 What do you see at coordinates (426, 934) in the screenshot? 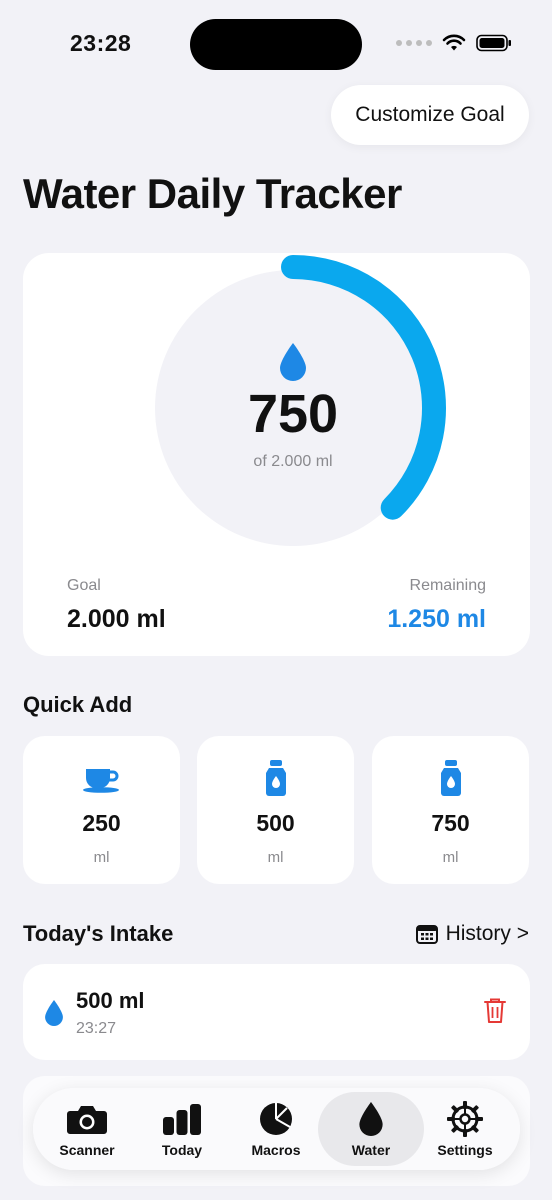
I see `calendar-icon` at bounding box center [426, 934].